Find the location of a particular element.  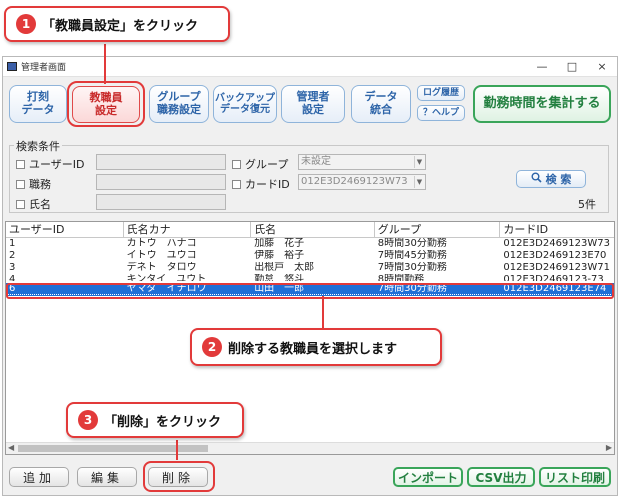

group-label: グループ is located at coordinates (267, 164).